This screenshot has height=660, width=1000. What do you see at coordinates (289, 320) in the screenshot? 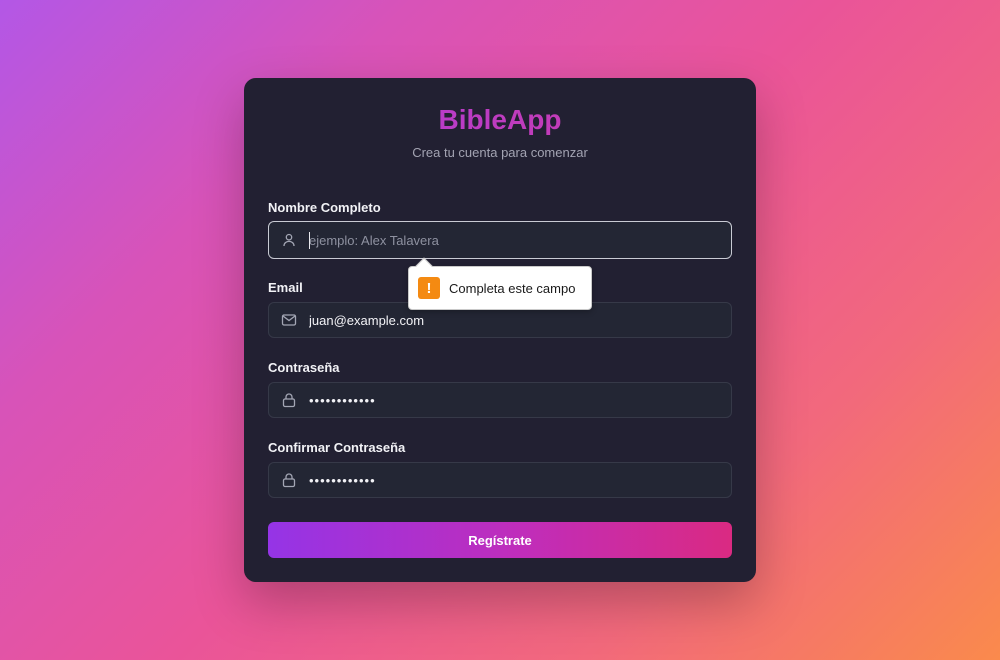
I see `mail-icon` at bounding box center [289, 320].